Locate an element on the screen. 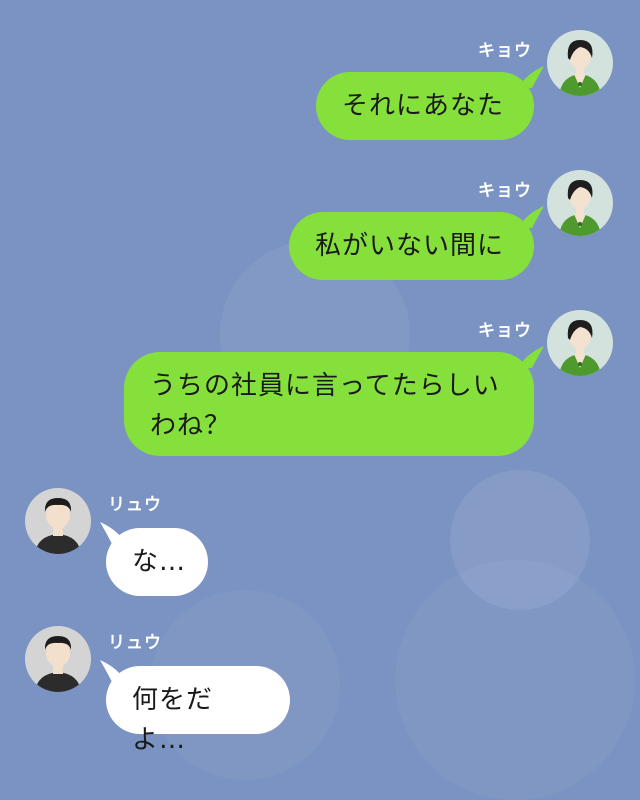 Image resolution: width=640 pixels, height=800 pixels. message-text: それにあなた is located at coordinates (423, 106).